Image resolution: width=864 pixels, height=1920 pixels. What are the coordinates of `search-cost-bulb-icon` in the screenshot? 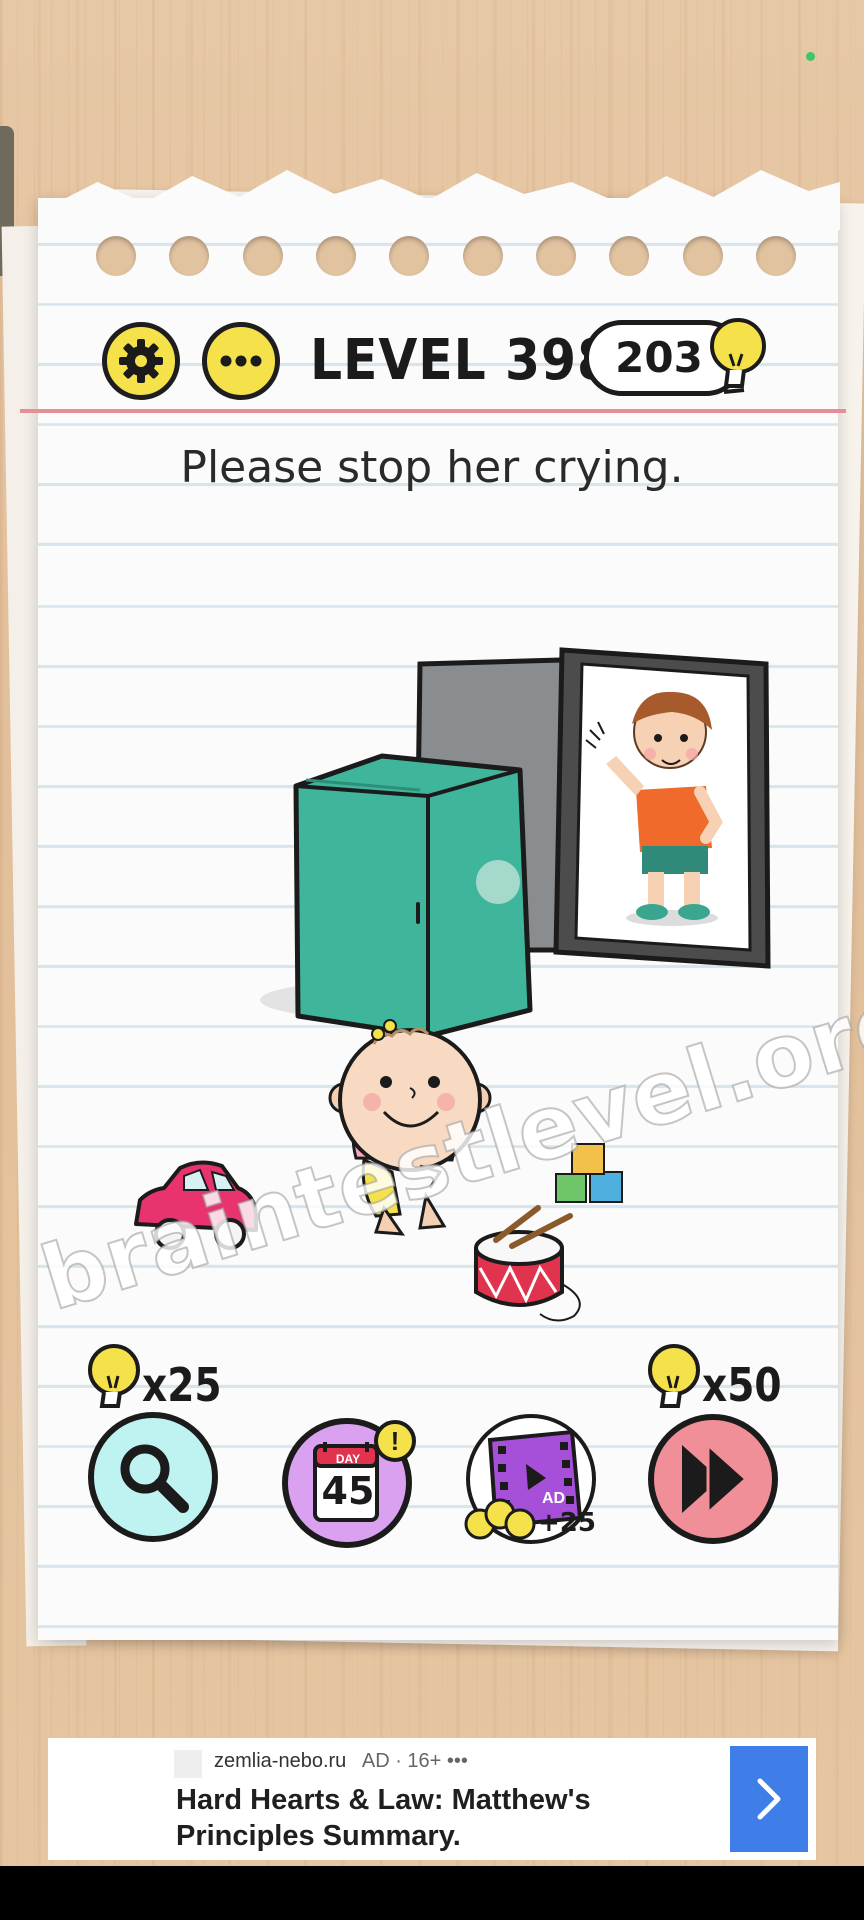 It's located at (114, 1376).